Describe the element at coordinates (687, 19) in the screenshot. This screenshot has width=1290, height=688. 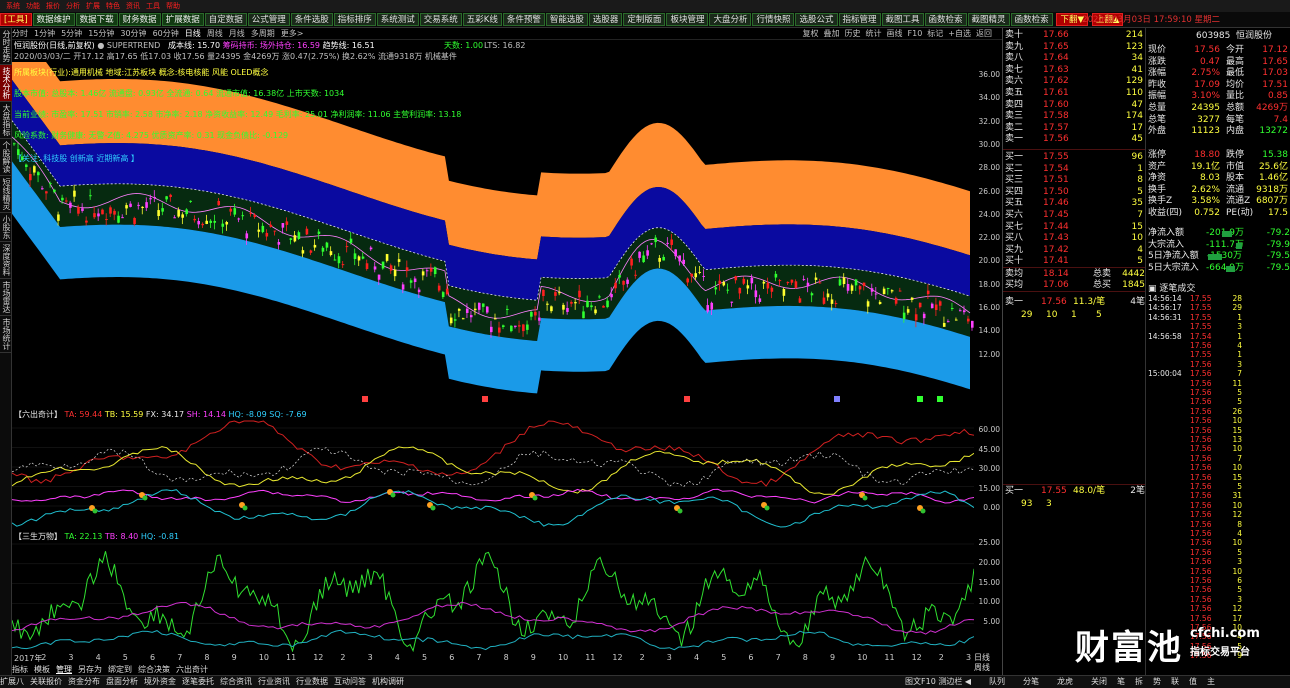
I see `toolbar-button-16: 板块管理` at that location.